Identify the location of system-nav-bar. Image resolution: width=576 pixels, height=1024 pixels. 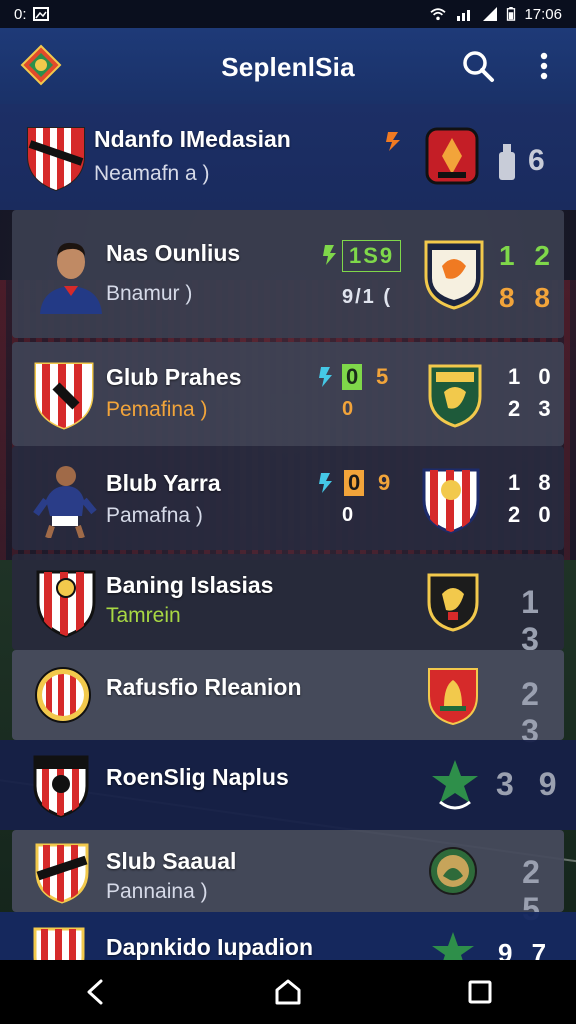
(288, 992).